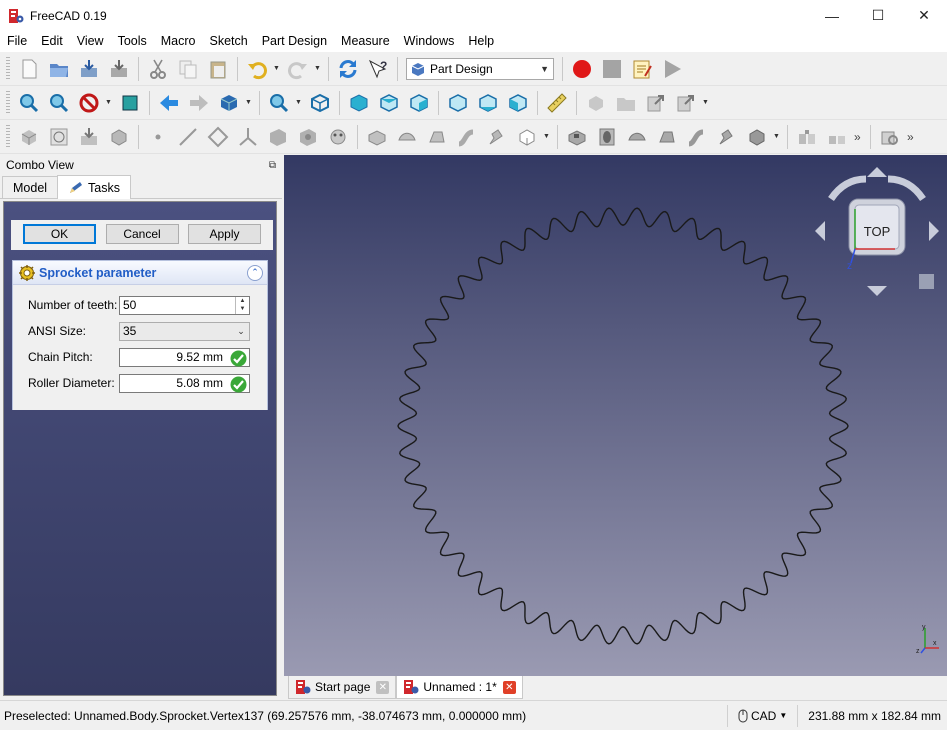 This screenshot has height=730, width=947. What do you see at coordinates (727, 137) in the screenshot?
I see `subtractive-helix-icon` at bounding box center [727, 137].